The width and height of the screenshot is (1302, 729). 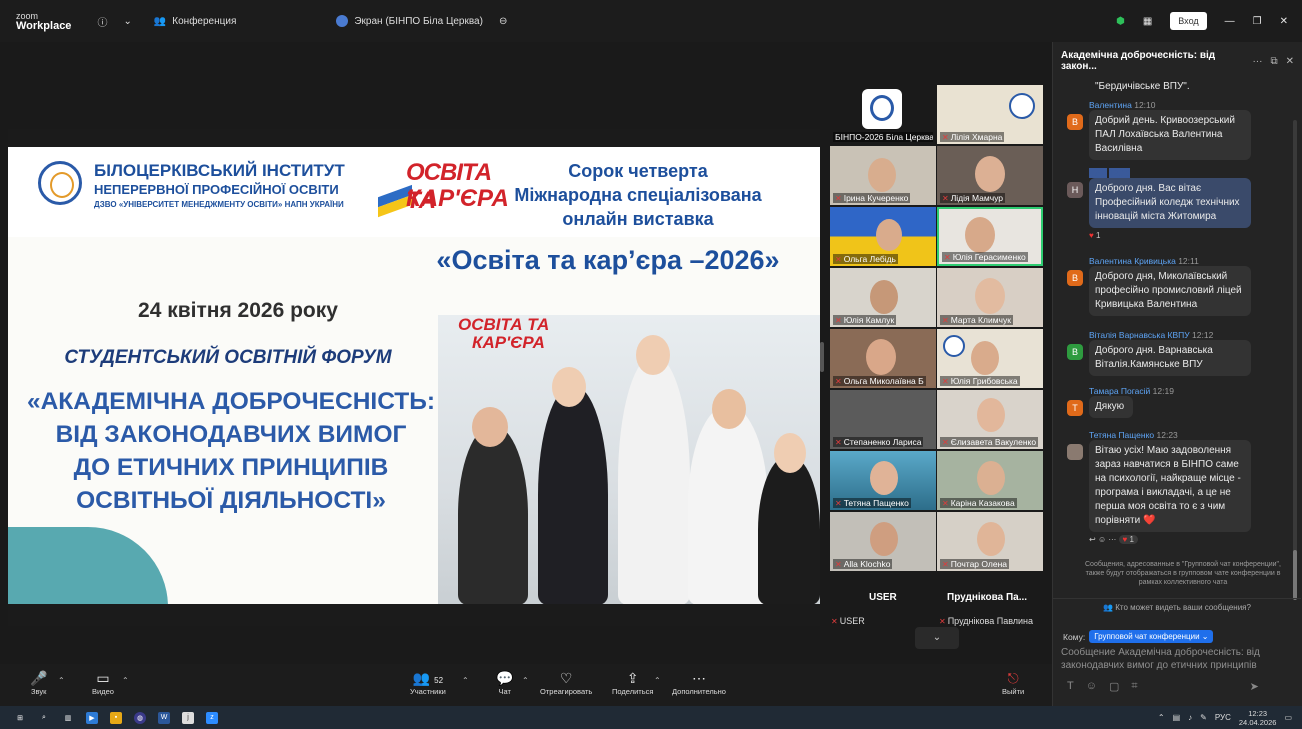 I want to click on info-button: ⓘ ⌄, so click(x=114, y=21).